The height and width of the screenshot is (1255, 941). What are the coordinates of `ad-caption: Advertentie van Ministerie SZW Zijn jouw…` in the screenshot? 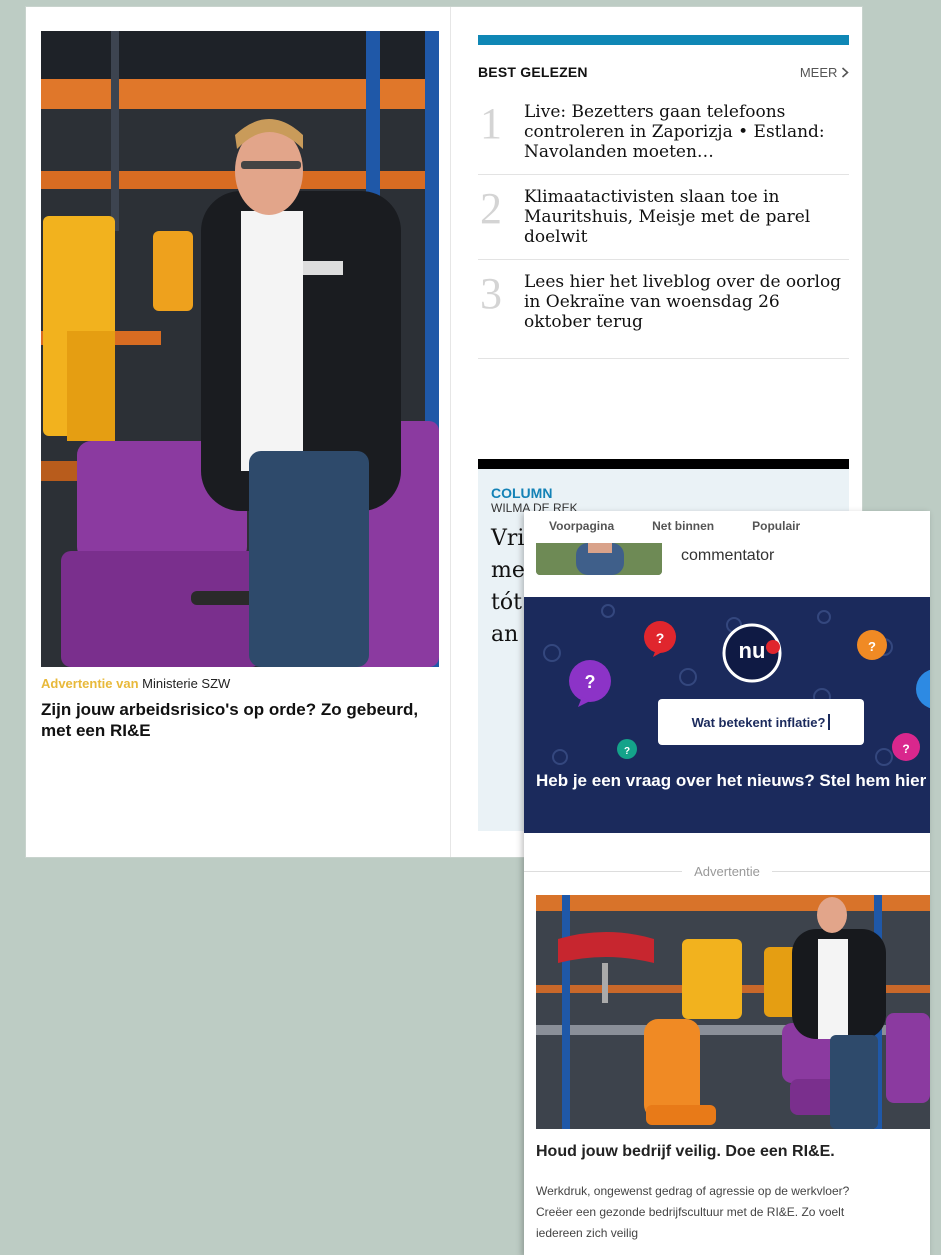 It's located at (240, 708).